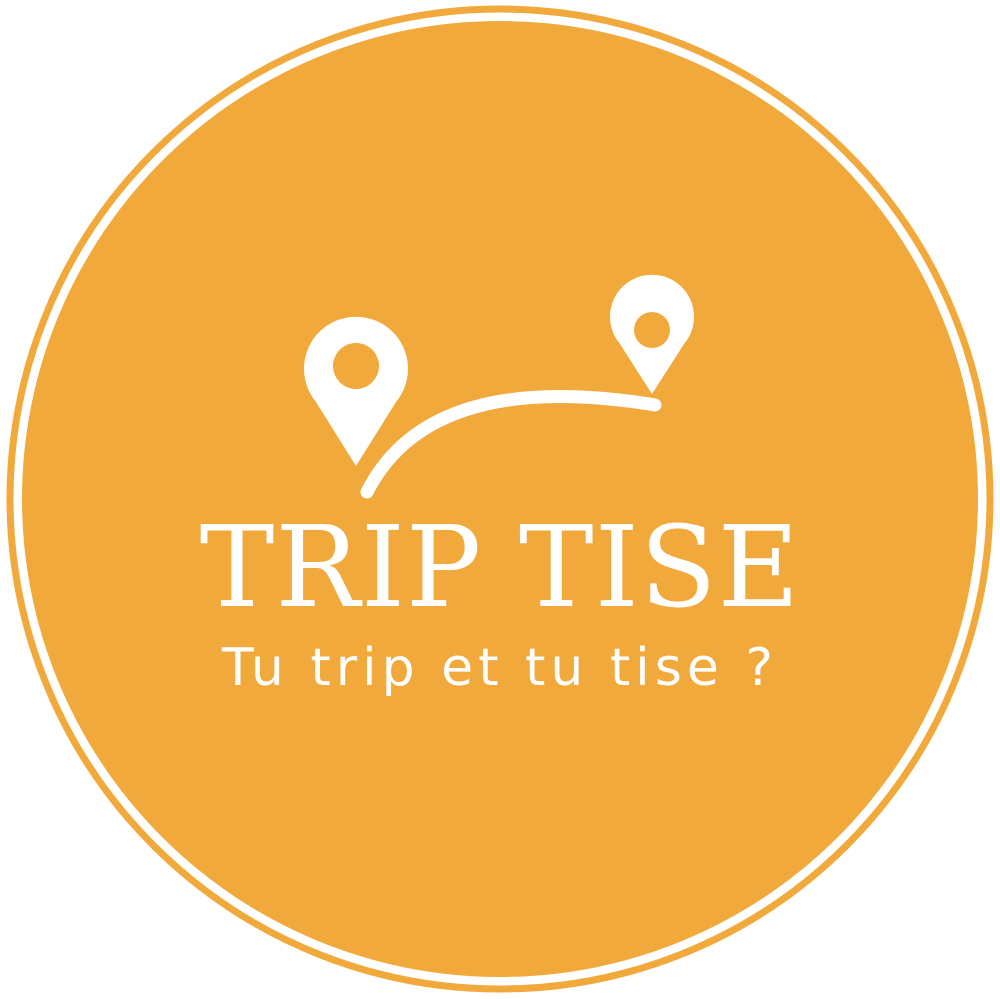 The image size is (1000, 999). Describe the element at coordinates (500, 568) in the screenshot. I see `brand-name: TRIP TISE` at that location.